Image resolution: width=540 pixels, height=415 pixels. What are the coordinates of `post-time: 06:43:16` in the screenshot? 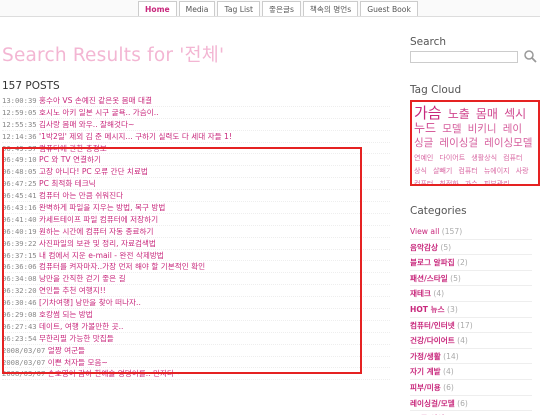 It's located at (19, 208).